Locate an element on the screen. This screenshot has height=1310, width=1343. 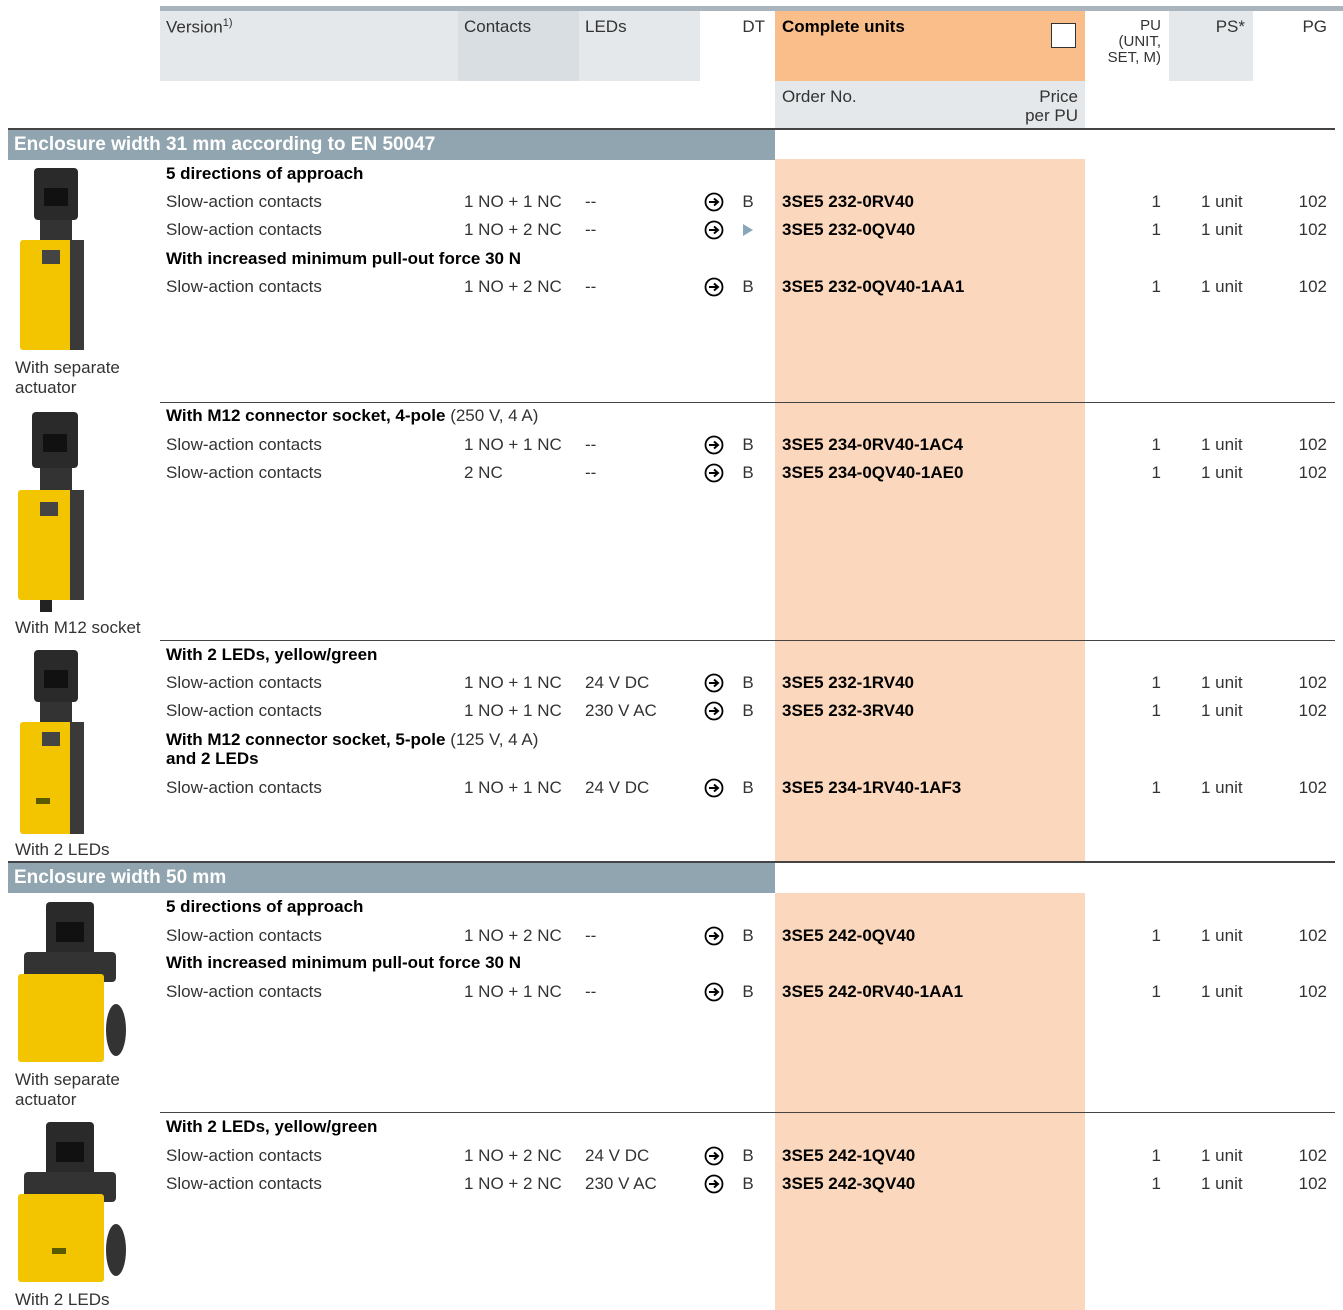
order-number: 3SE5 242-1QV40 is located at coordinates (848, 1156).